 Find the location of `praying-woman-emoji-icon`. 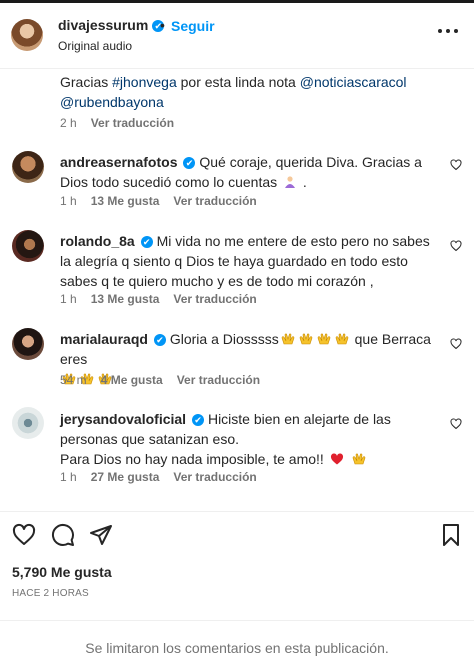

praying-woman-emoji-icon is located at coordinates (290, 182).